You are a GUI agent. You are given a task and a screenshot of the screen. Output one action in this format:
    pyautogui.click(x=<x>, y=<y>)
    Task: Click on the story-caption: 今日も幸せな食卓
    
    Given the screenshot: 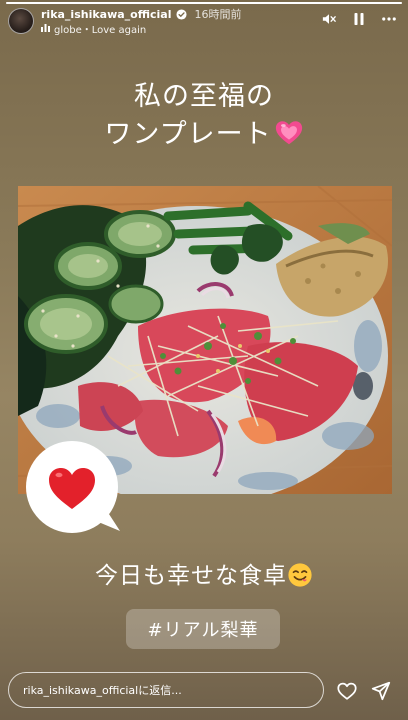 What is the action you would take?
    pyautogui.click(x=204, y=573)
    